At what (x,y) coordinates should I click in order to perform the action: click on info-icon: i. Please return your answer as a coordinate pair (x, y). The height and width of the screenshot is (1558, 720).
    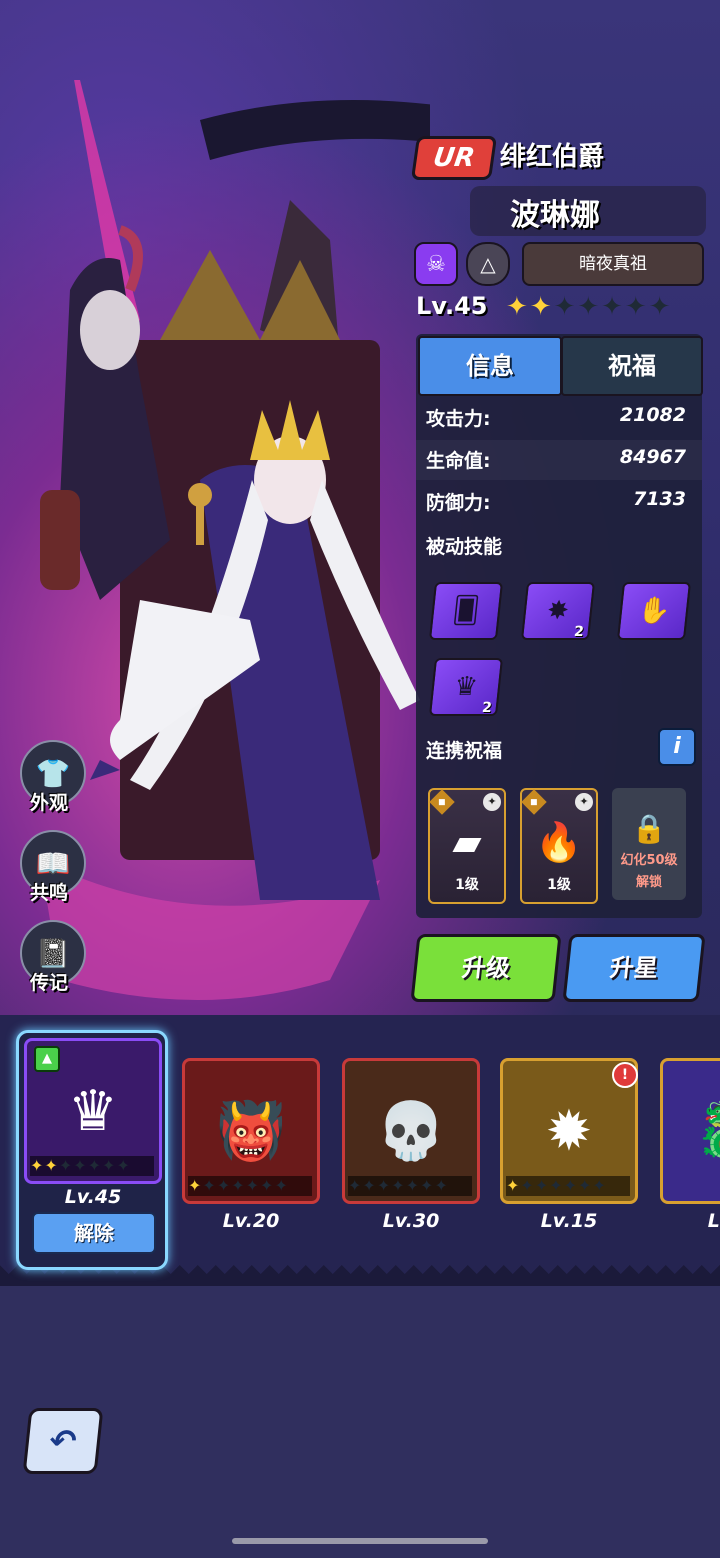
    Looking at the image, I should click on (677, 747).